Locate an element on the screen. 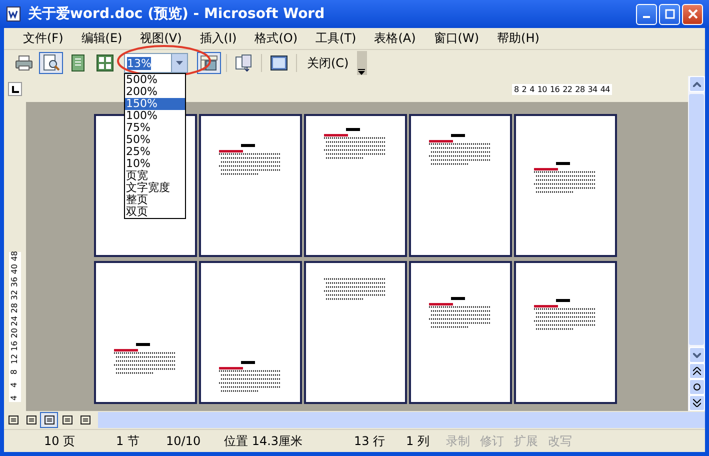 This screenshot has height=456, width=709. status-item: 扩展 is located at coordinates (526, 441).